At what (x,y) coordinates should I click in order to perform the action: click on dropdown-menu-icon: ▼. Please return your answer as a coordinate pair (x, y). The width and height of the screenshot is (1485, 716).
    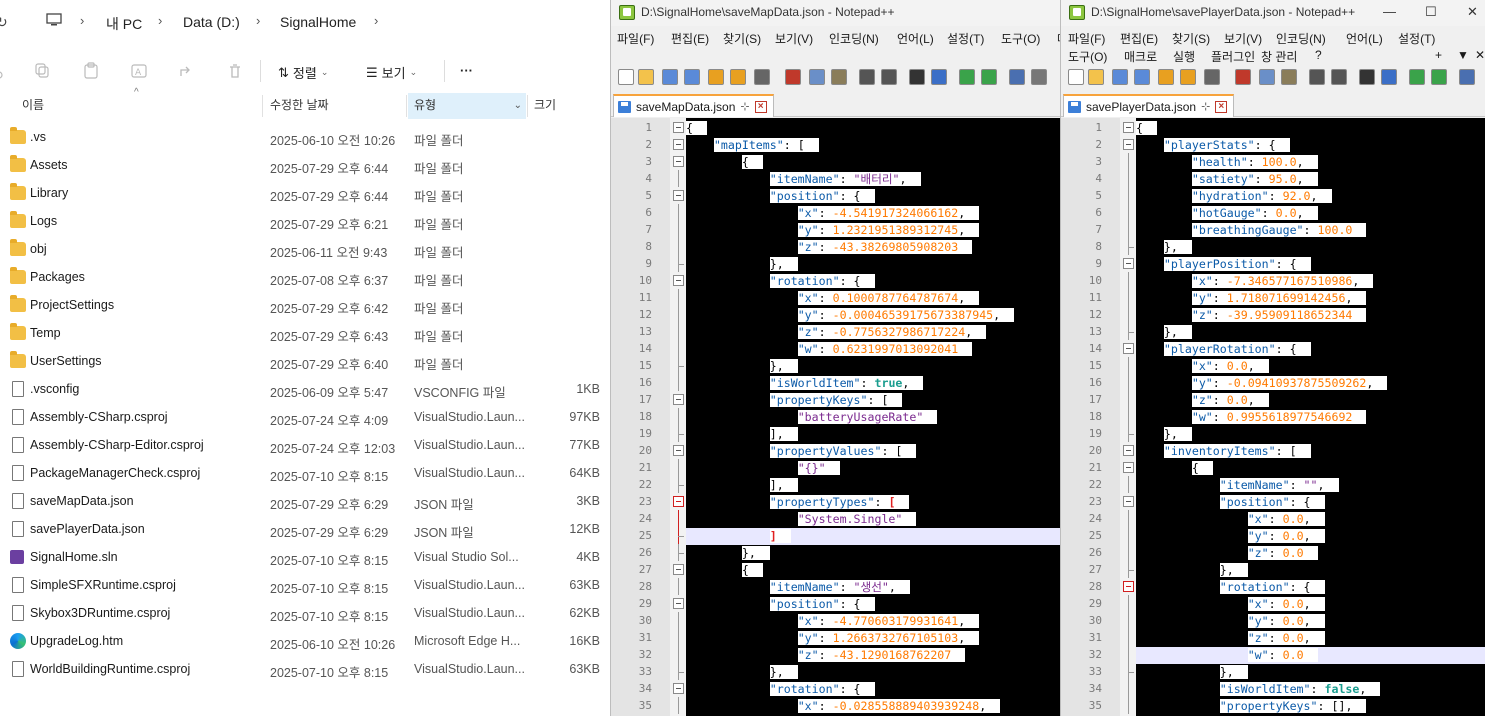
    Looking at the image, I should click on (1463, 55).